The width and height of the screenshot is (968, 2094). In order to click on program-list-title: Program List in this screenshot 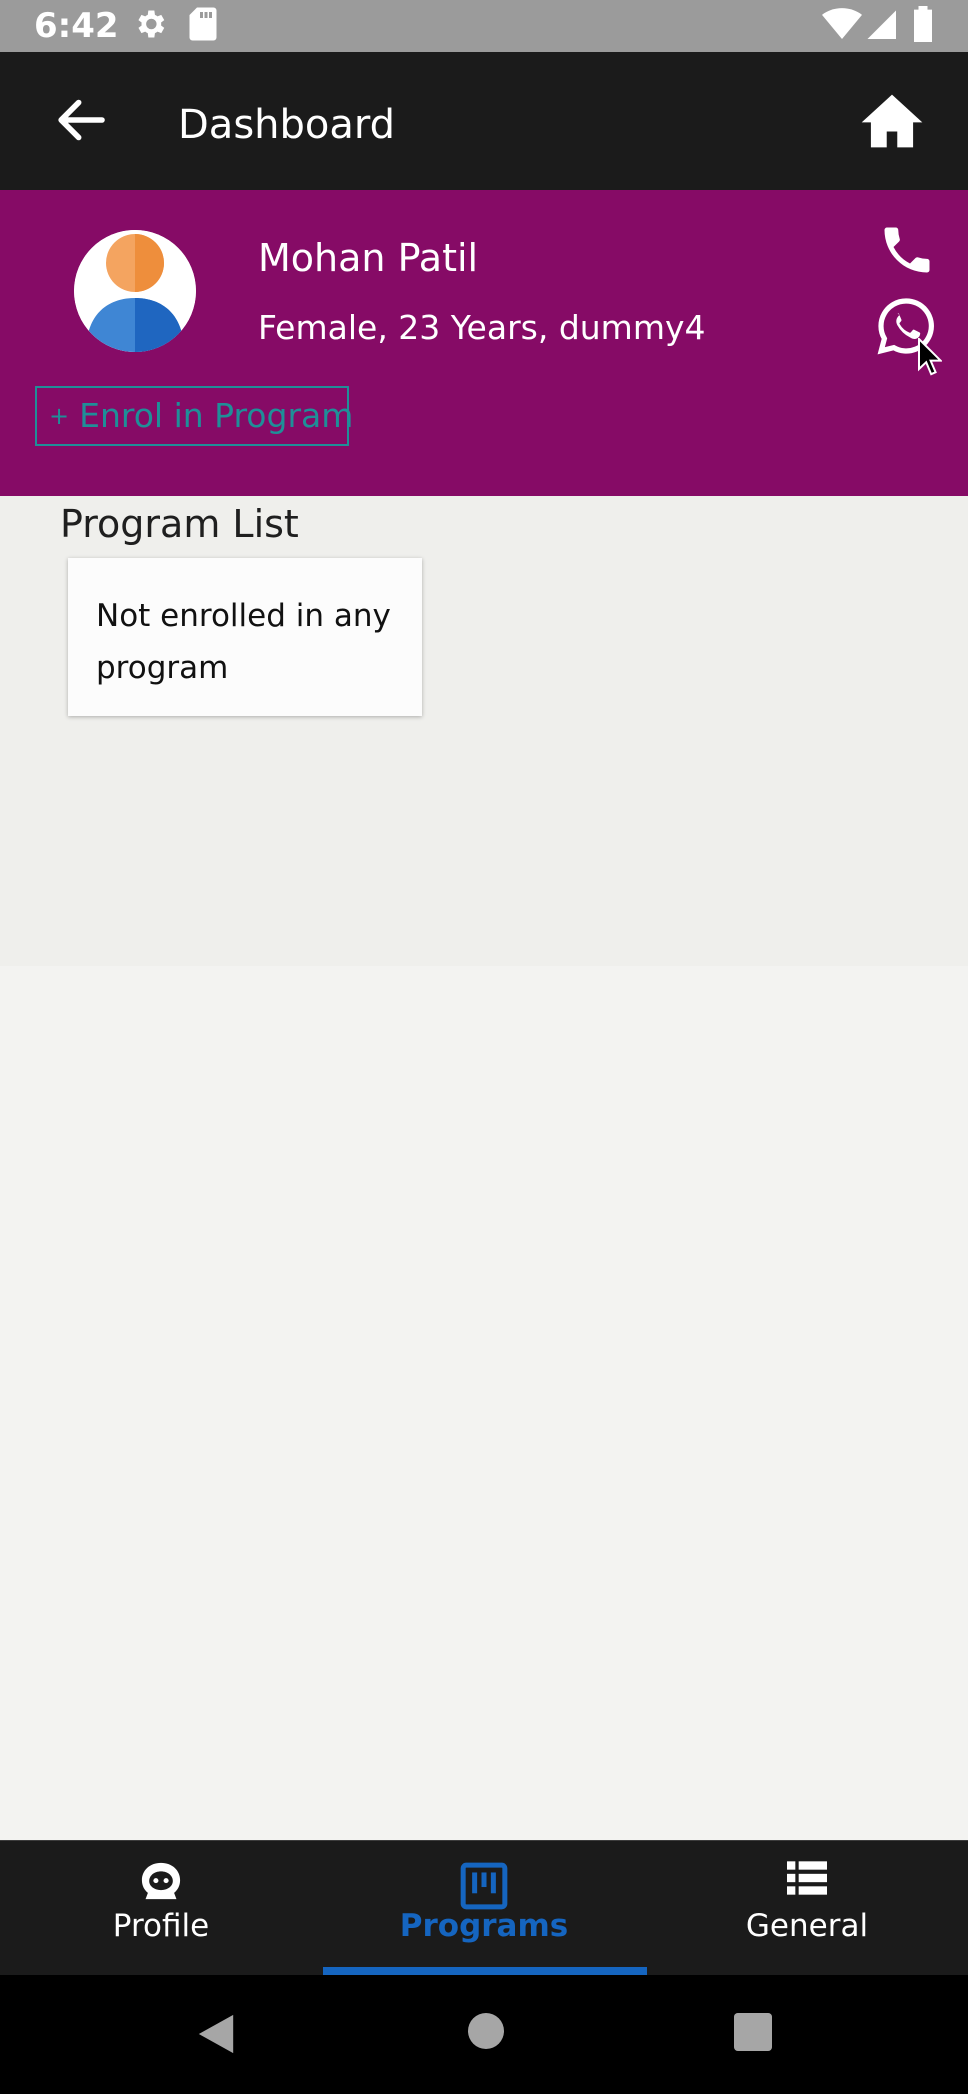, I will do `click(179, 524)`.